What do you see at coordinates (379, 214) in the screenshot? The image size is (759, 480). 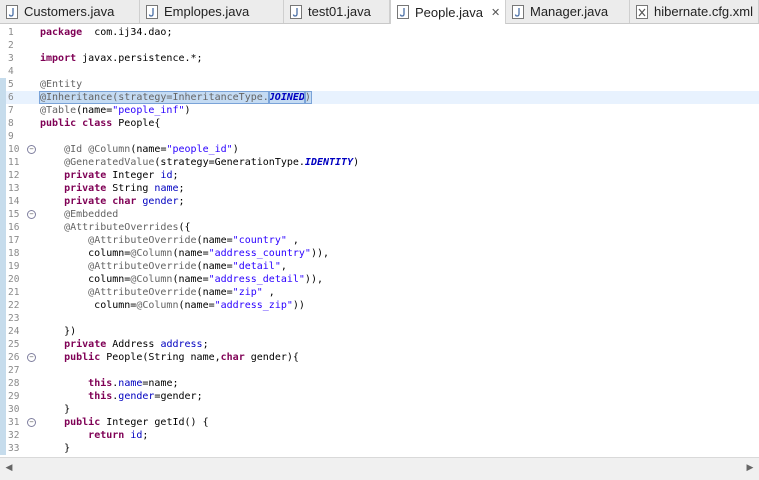 I see `code-line: 15− @Embedded` at bounding box center [379, 214].